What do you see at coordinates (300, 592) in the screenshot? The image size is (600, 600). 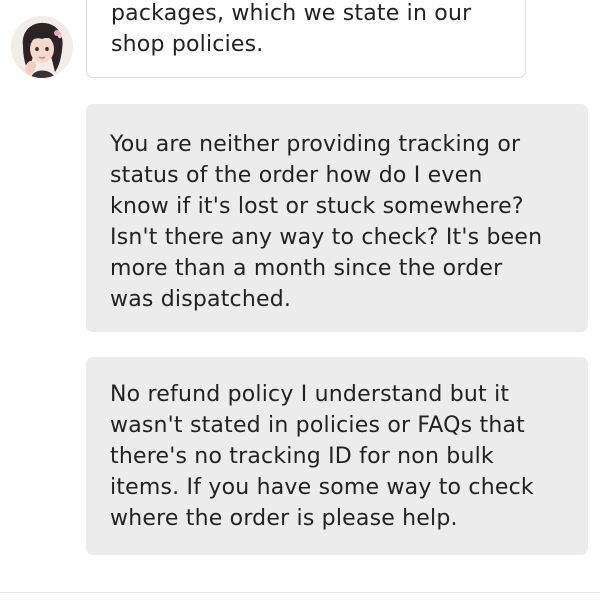 I see `divider` at bounding box center [300, 592].